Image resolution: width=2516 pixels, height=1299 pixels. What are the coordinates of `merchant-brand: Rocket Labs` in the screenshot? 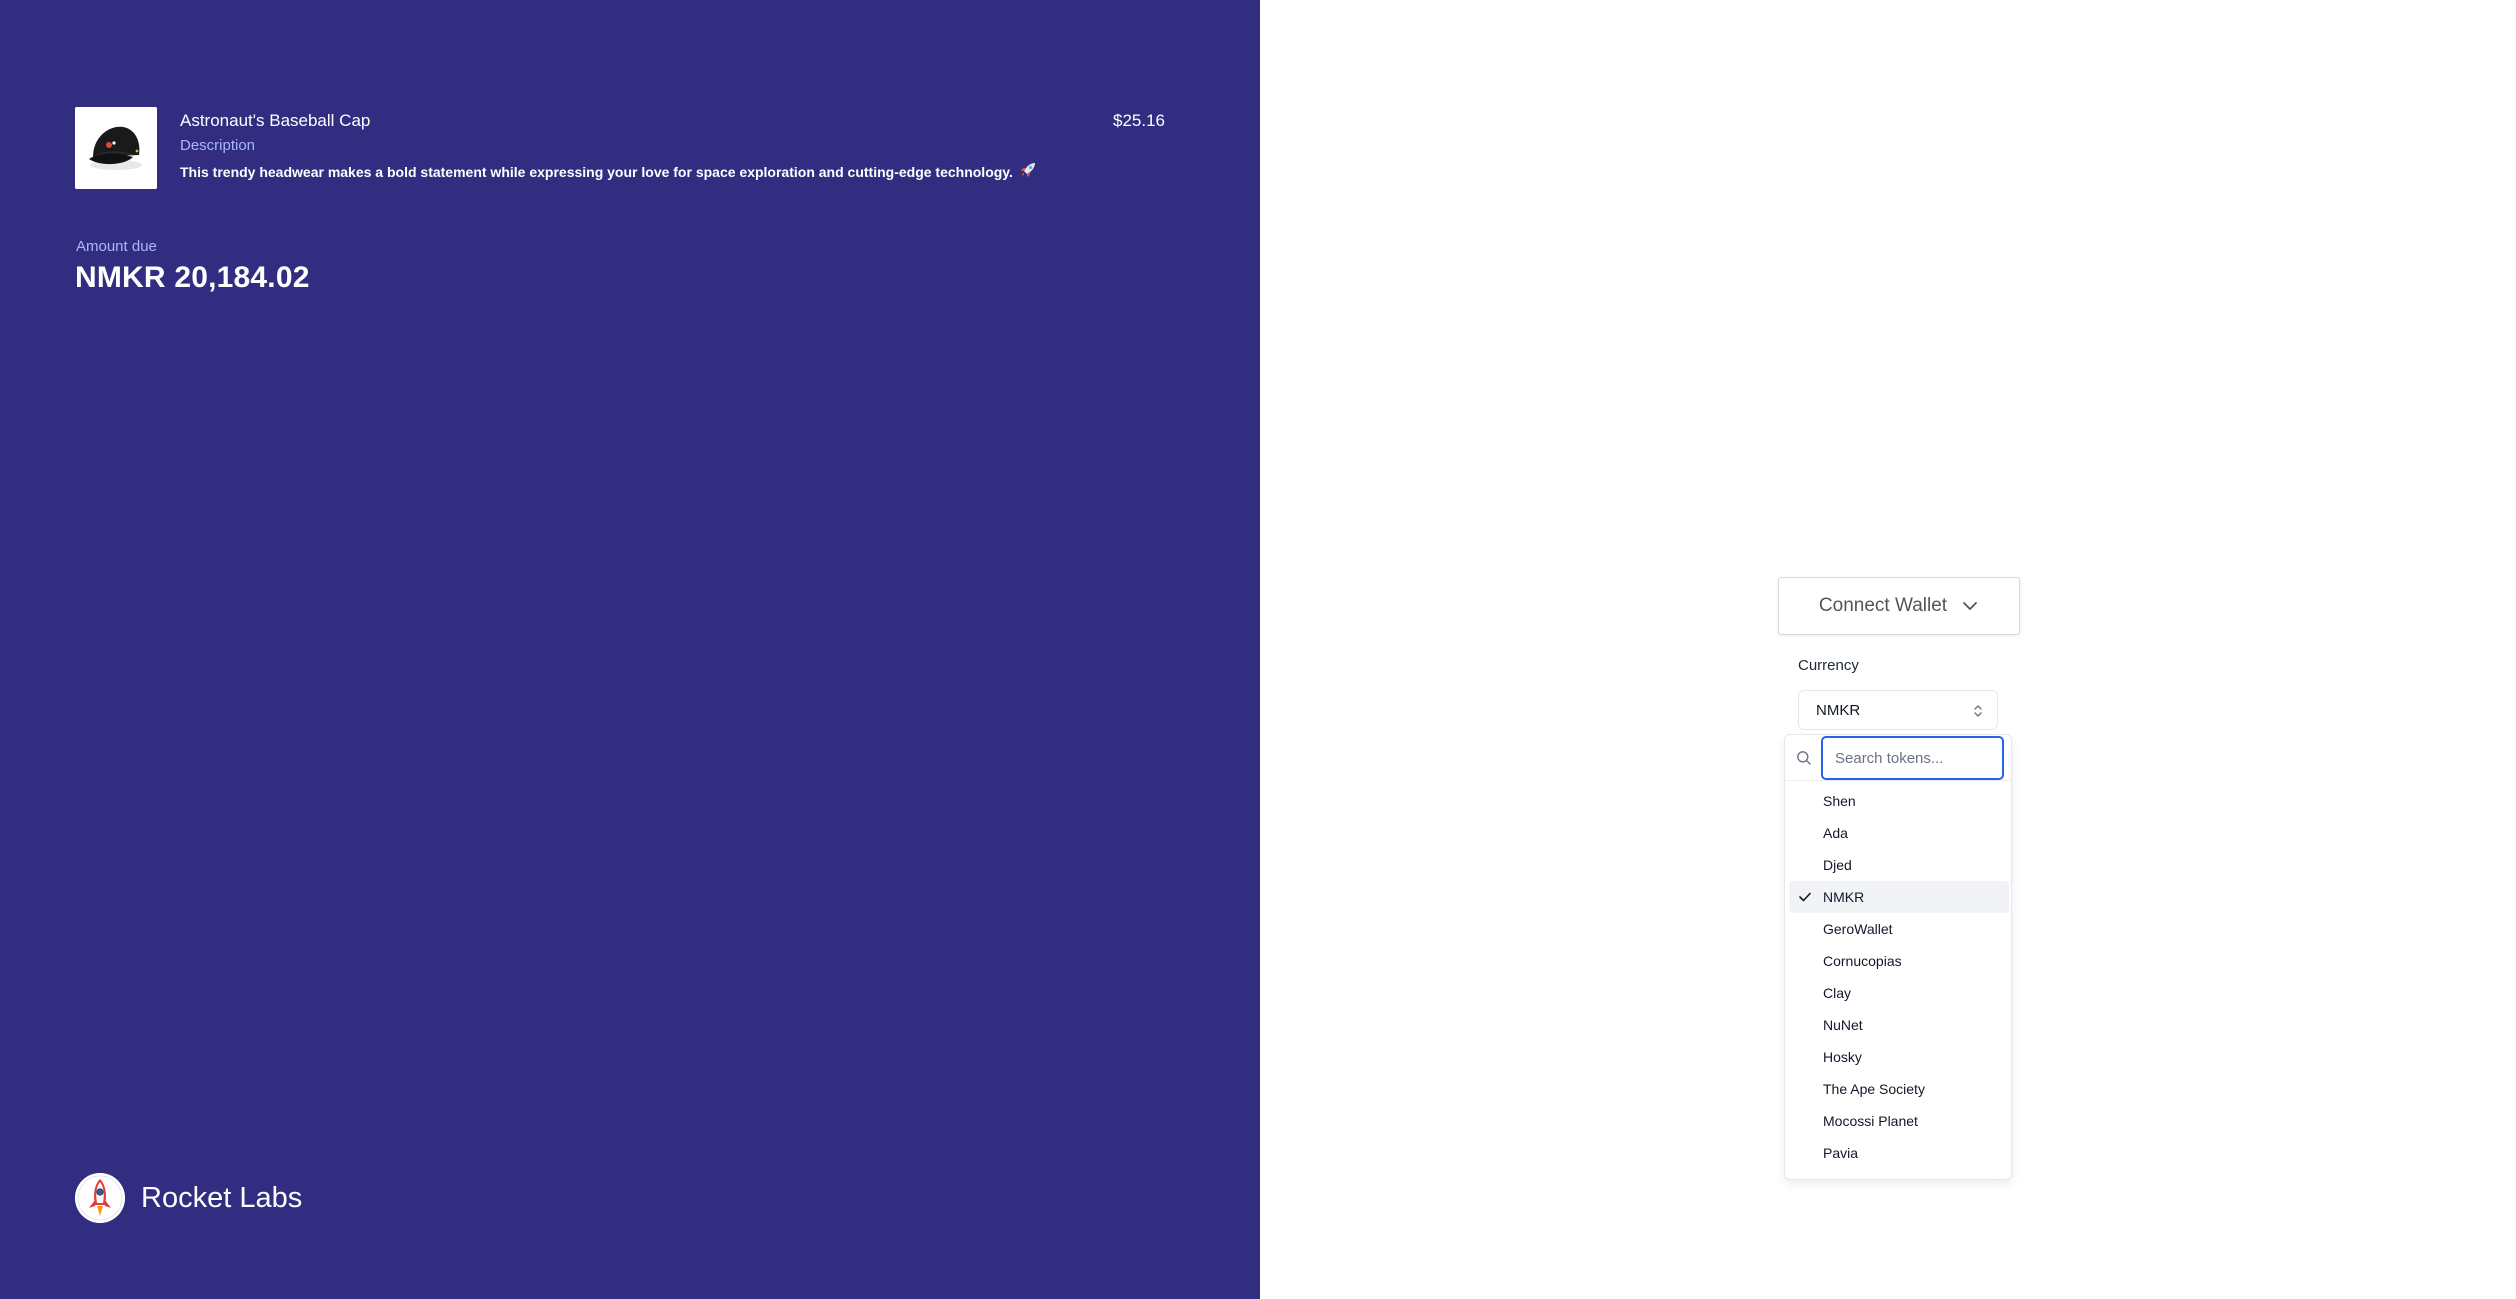 It's located at (188, 1198).